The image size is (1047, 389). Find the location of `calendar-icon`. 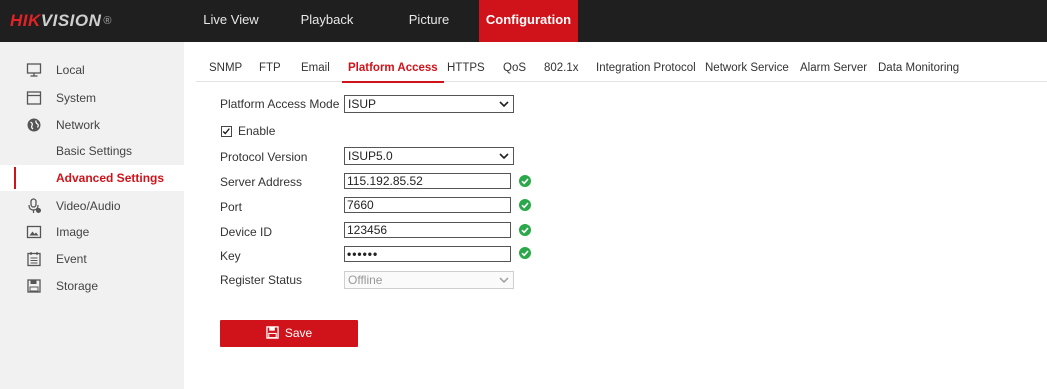

calendar-icon is located at coordinates (34, 259).